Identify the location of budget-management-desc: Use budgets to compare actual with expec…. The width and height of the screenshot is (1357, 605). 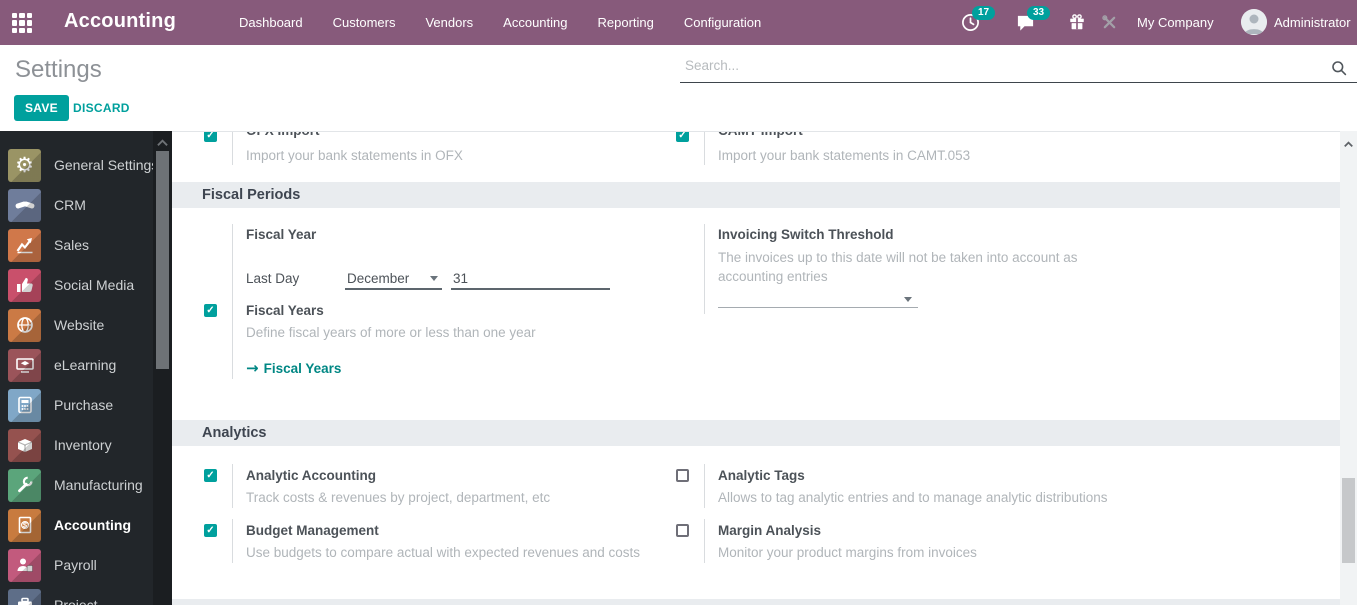
(443, 552).